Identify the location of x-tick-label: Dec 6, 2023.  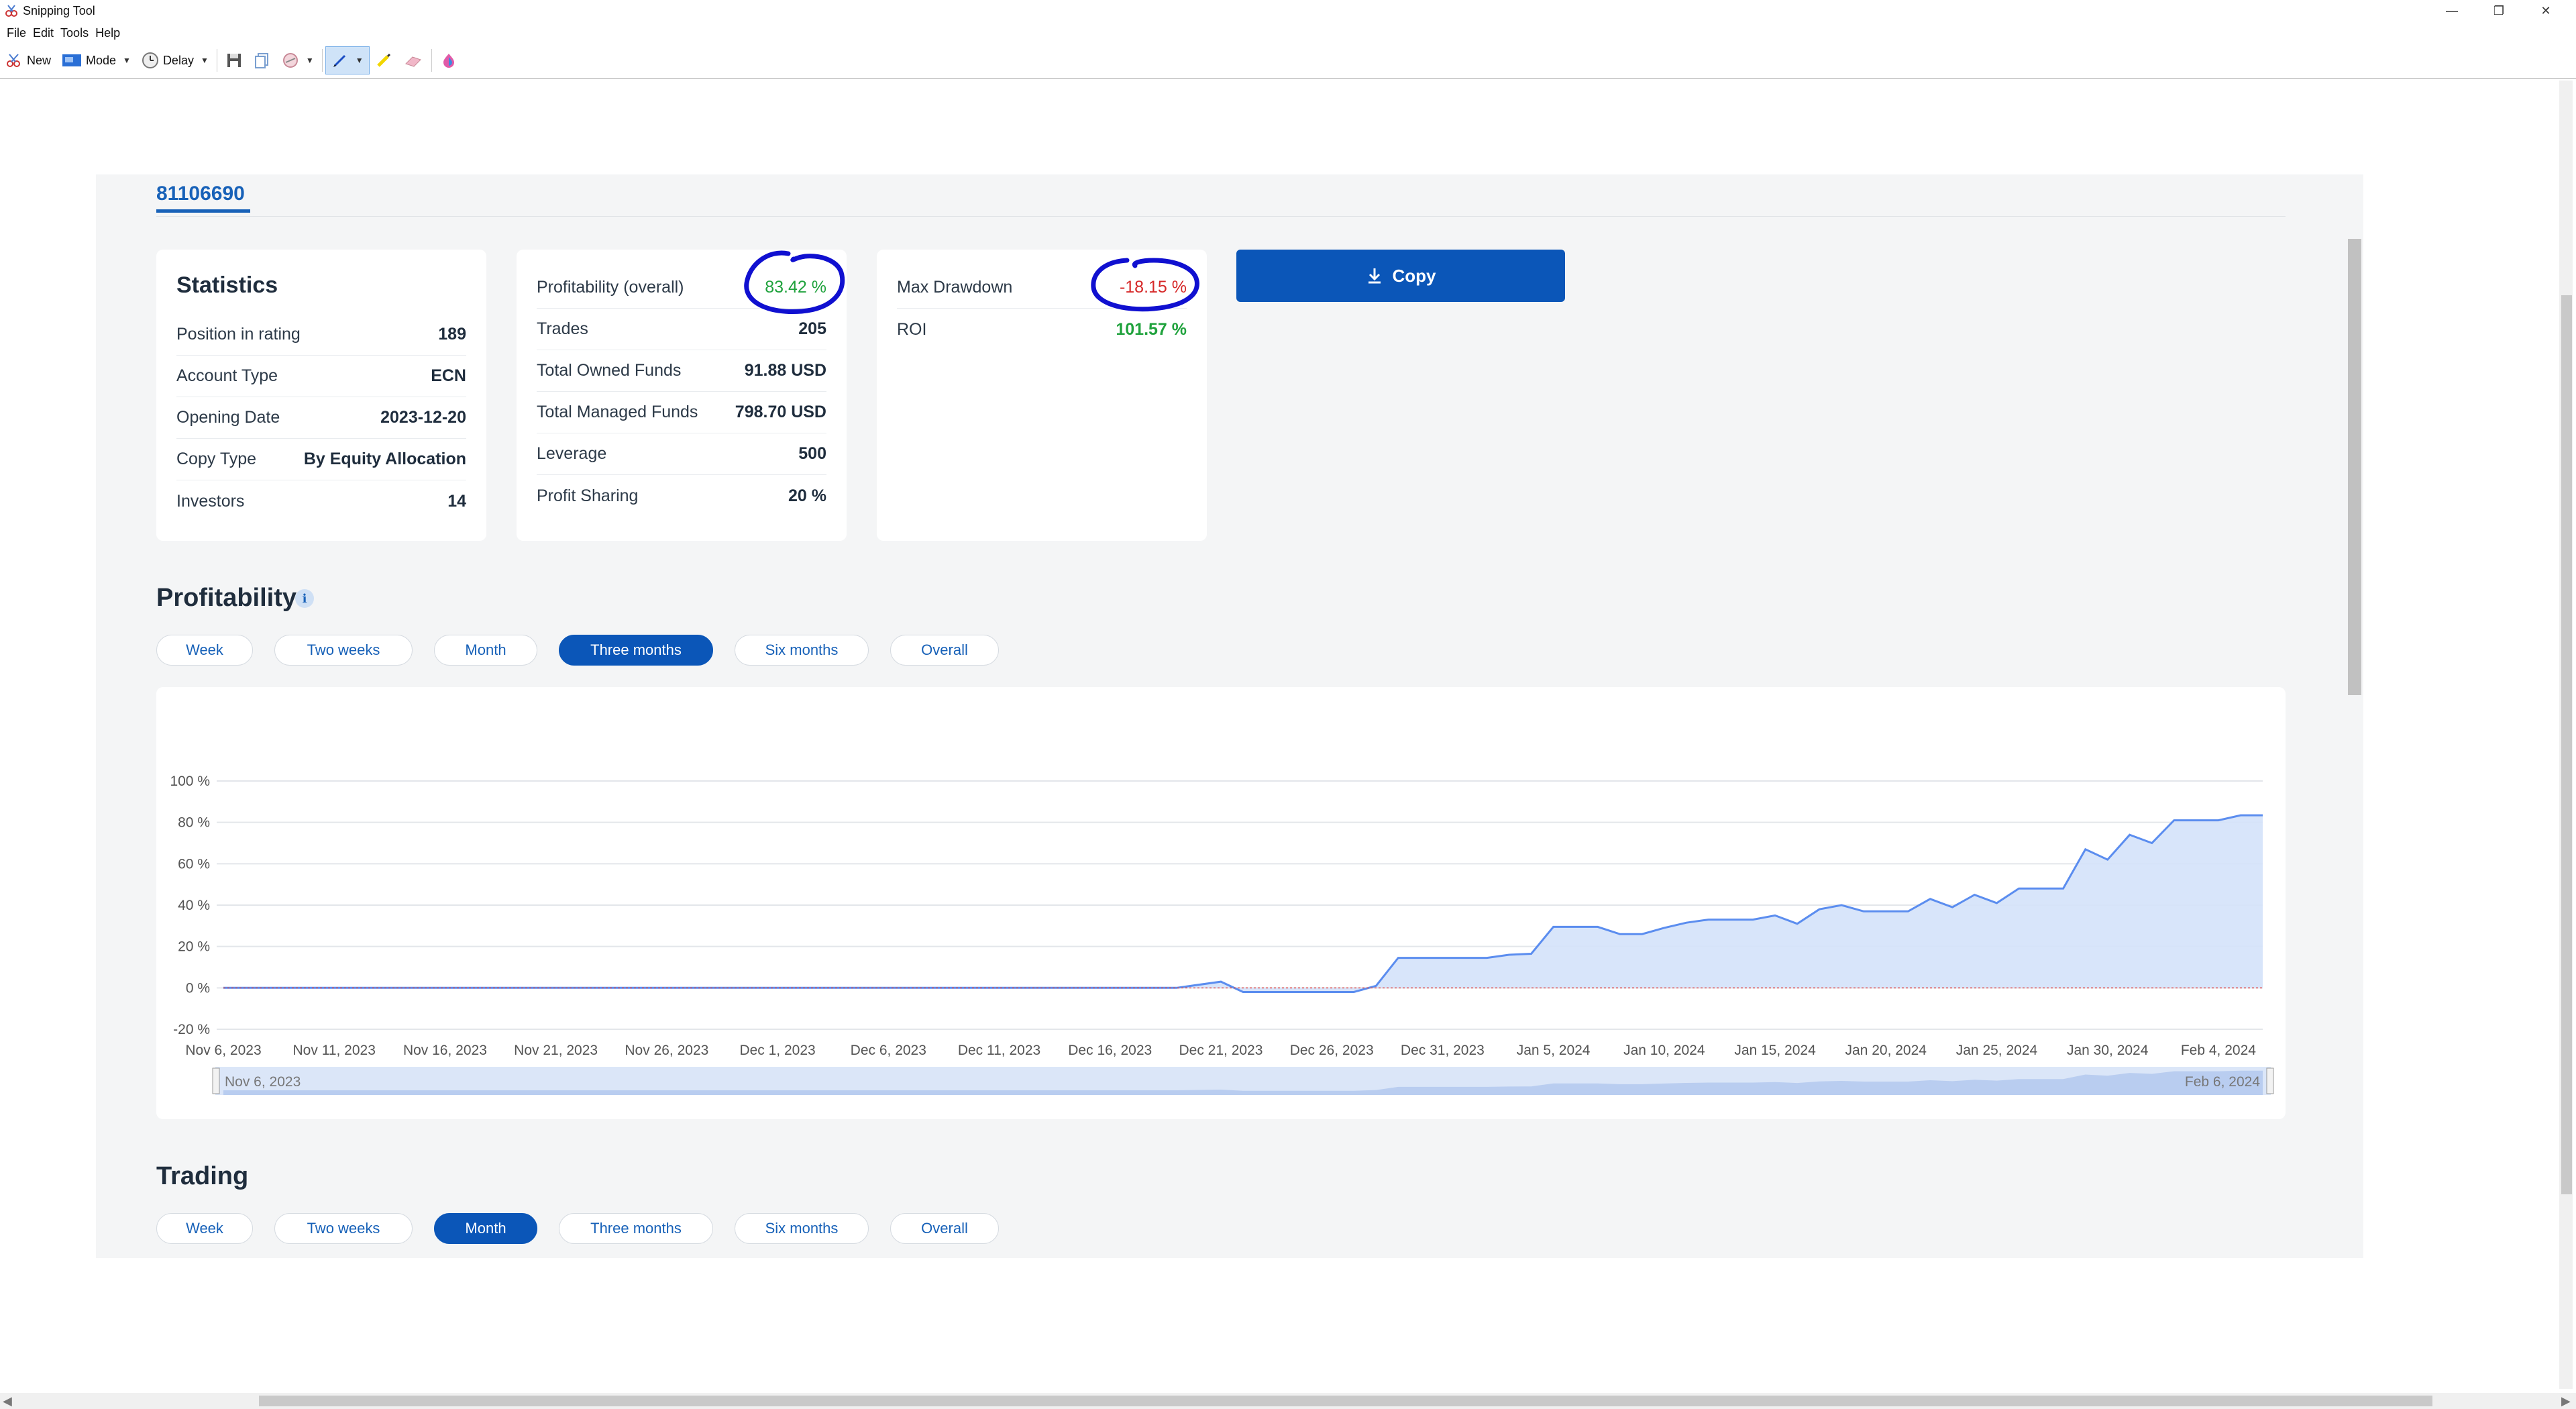
(888, 1050).